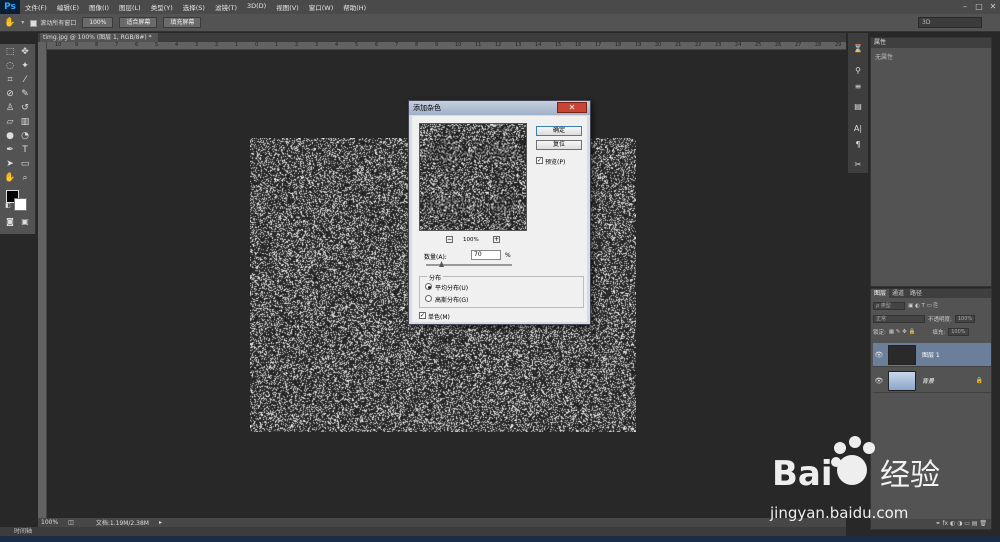 The image size is (1000, 542). Describe the element at coordinates (965, 7) in the screenshot. I see `minimize-button: –` at that location.